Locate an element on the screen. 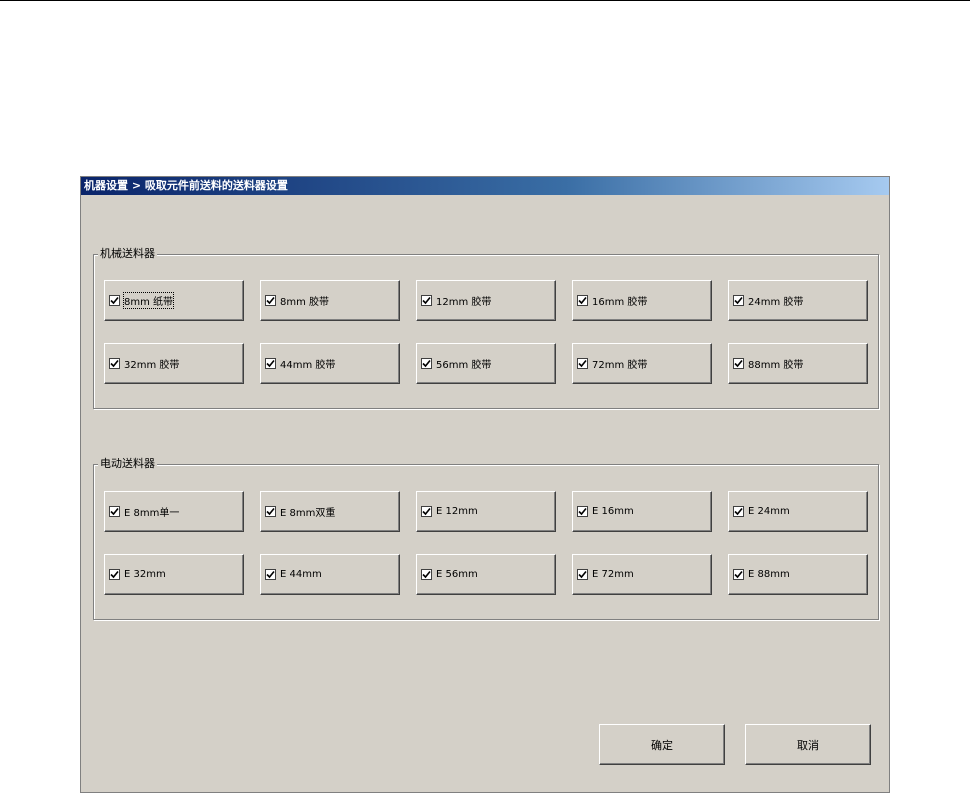 The height and width of the screenshot is (793, 970). feeder-label: E 12mm is located at coordinates (457, 511).